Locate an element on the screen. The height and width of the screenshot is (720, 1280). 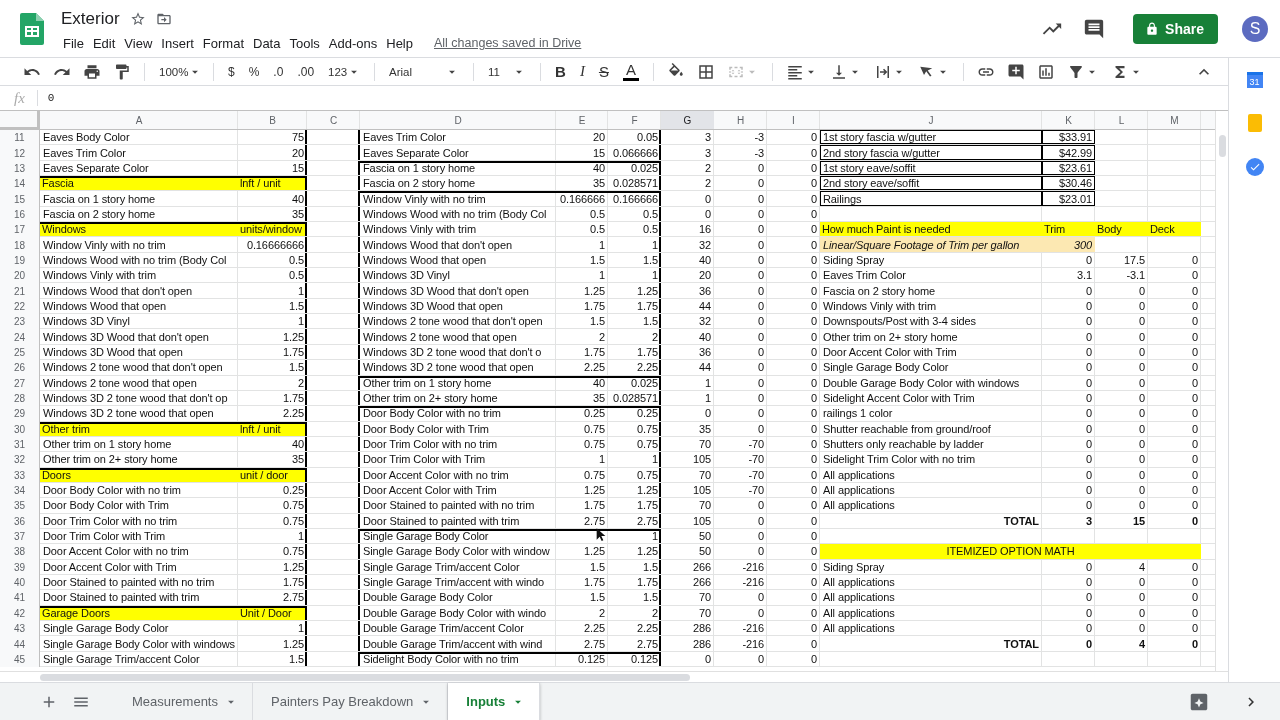
calendar-icon: 31 is located at coordinates (1254, 80).